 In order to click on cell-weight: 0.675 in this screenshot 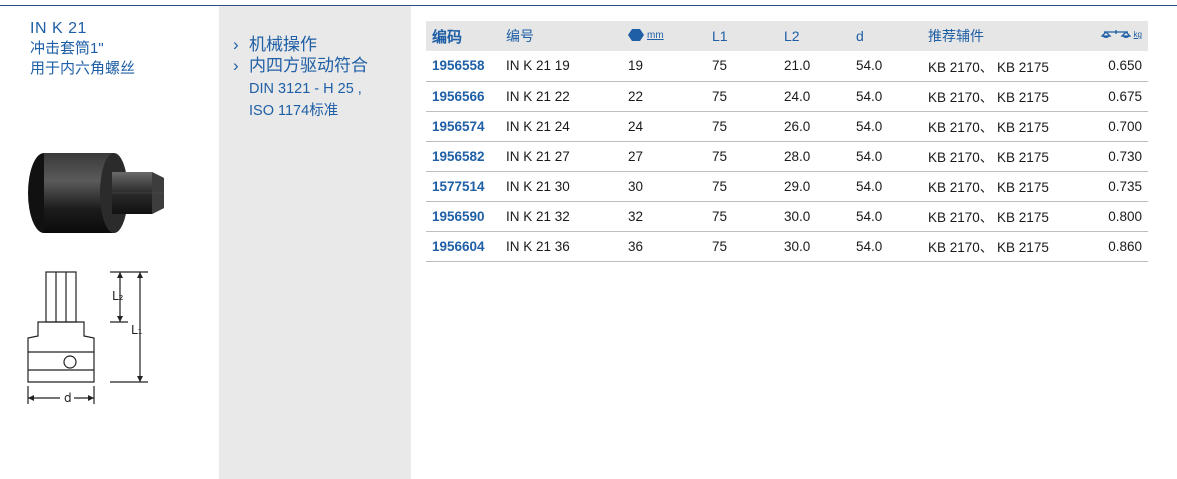, I will do `click(1125, 96)`.